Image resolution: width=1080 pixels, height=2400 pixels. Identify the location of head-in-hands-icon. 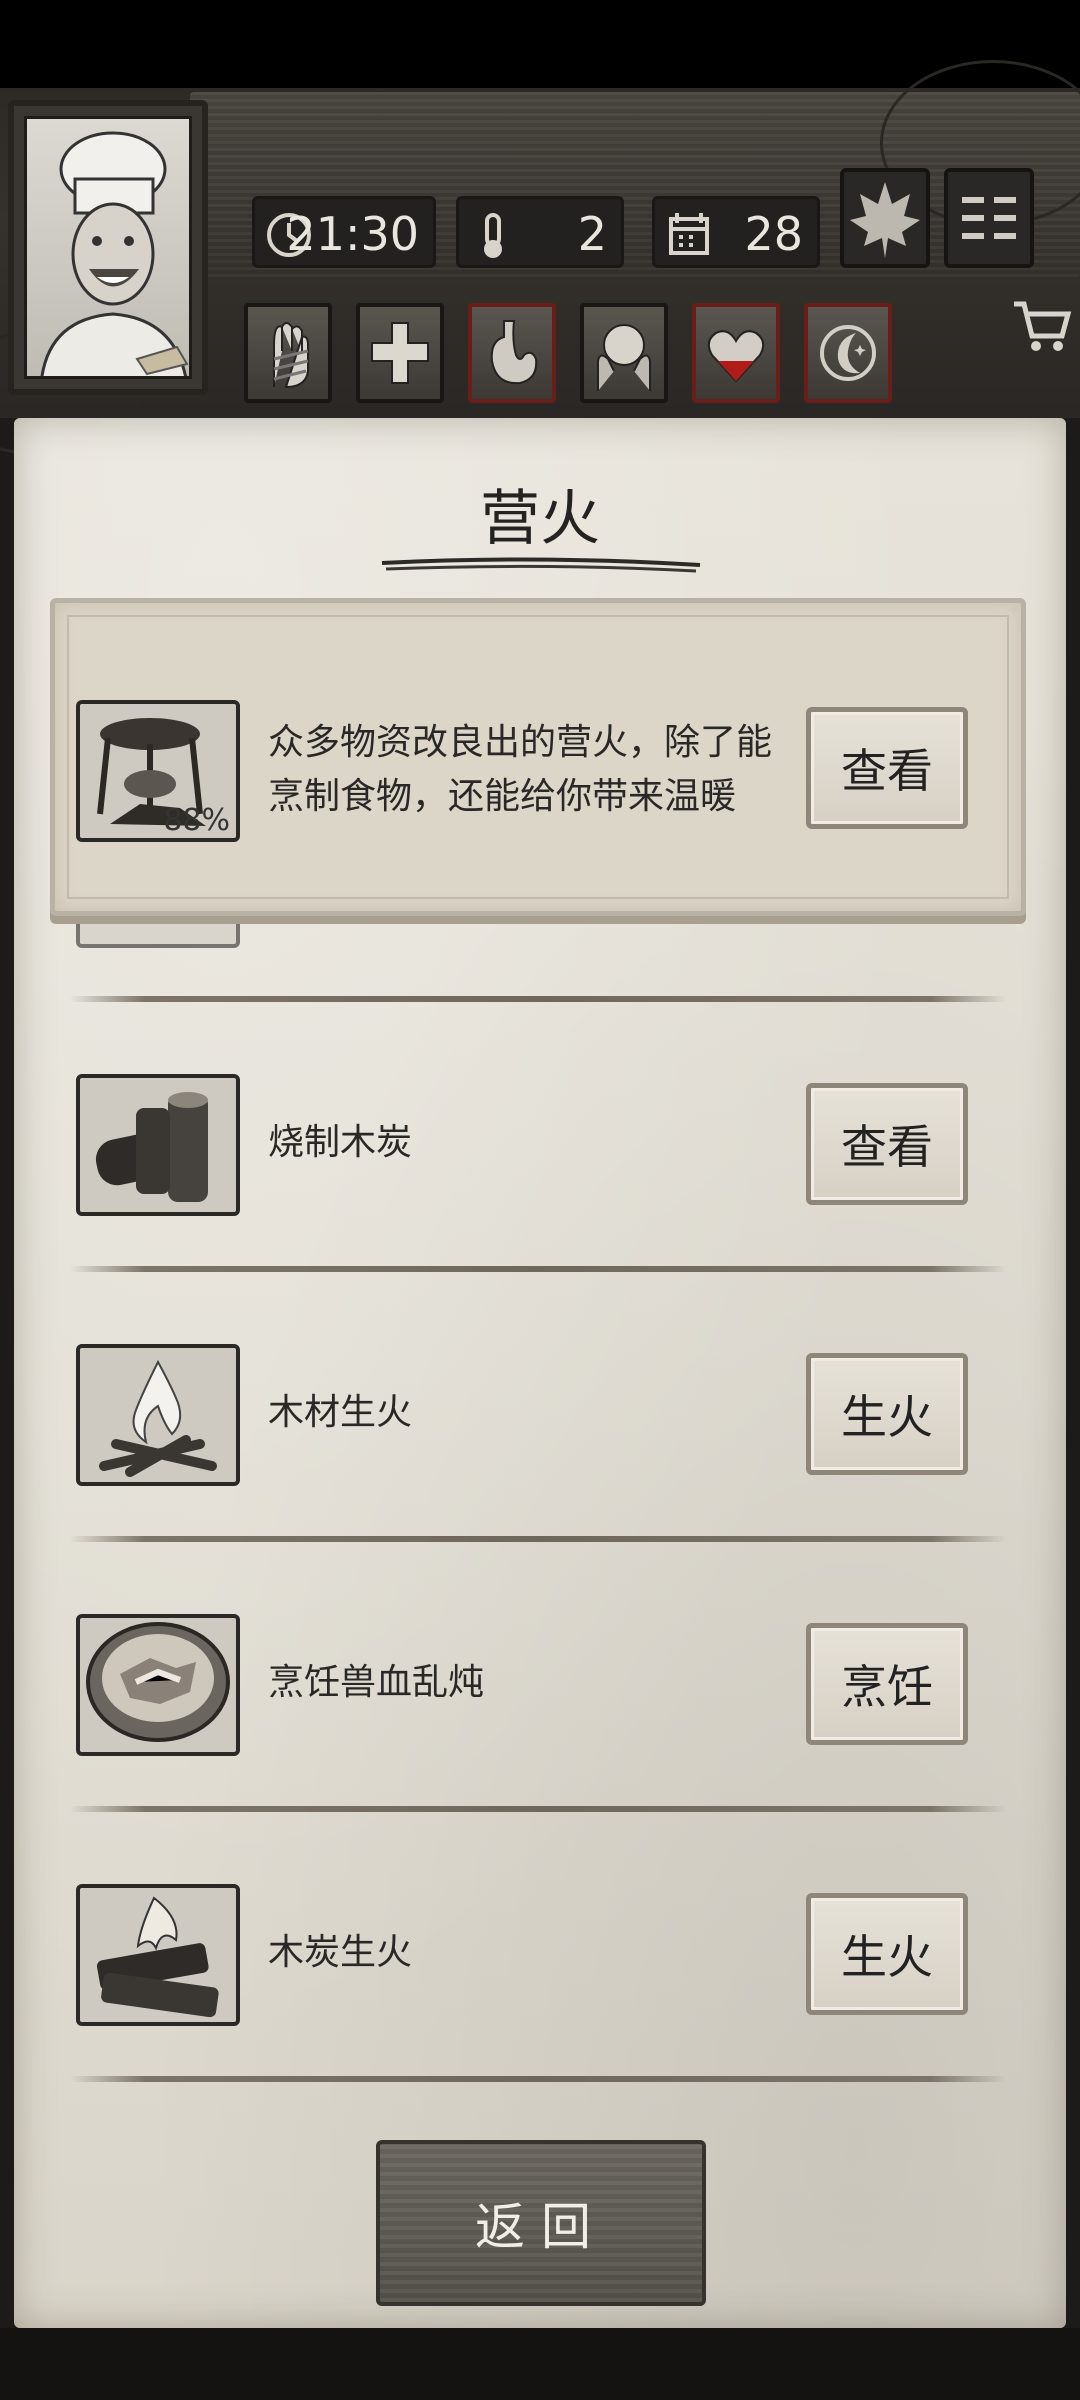
(624, 357).